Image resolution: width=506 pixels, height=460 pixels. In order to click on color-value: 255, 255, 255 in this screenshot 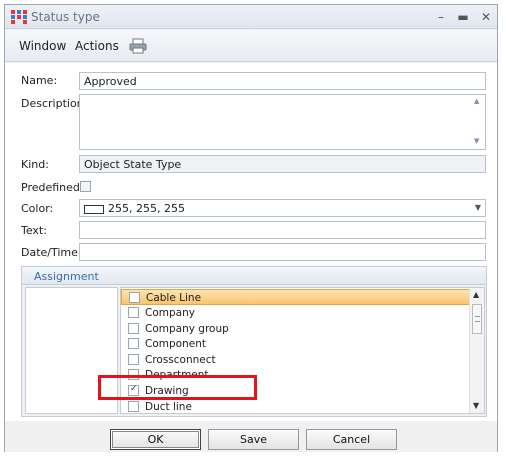, I will do `click(146, 208)`.